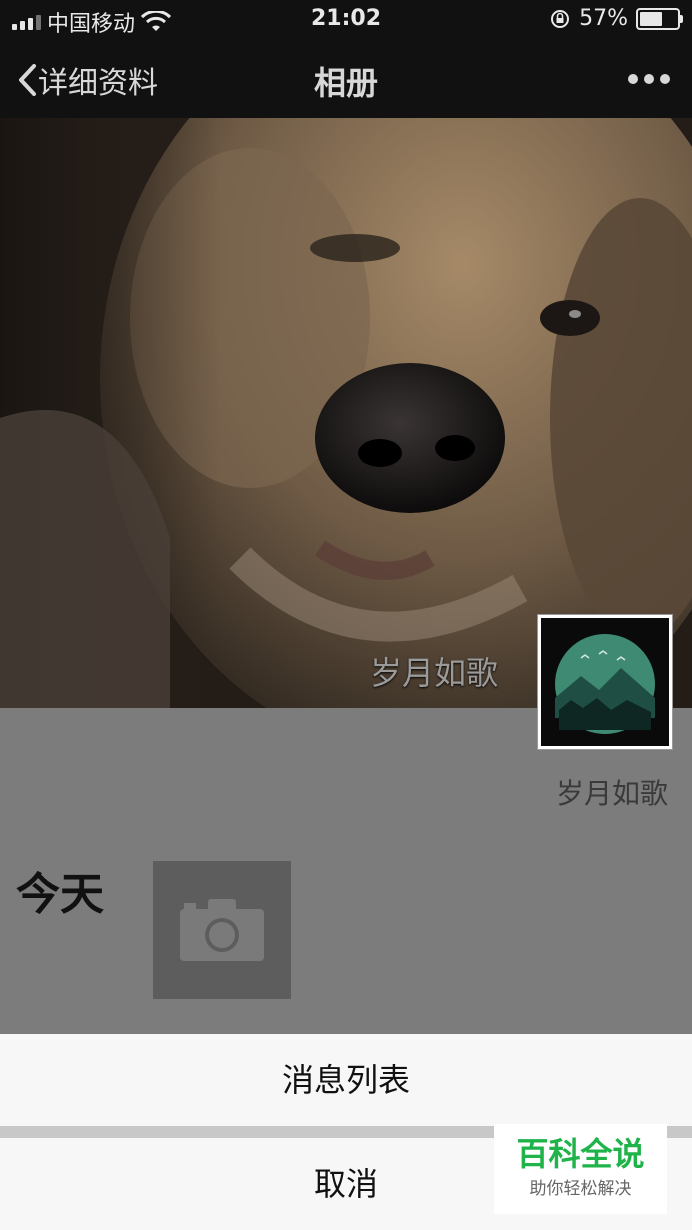 The width and height of the screenshot is (692, 1230). I want to click on status-right: 57%, so click(616, 18).